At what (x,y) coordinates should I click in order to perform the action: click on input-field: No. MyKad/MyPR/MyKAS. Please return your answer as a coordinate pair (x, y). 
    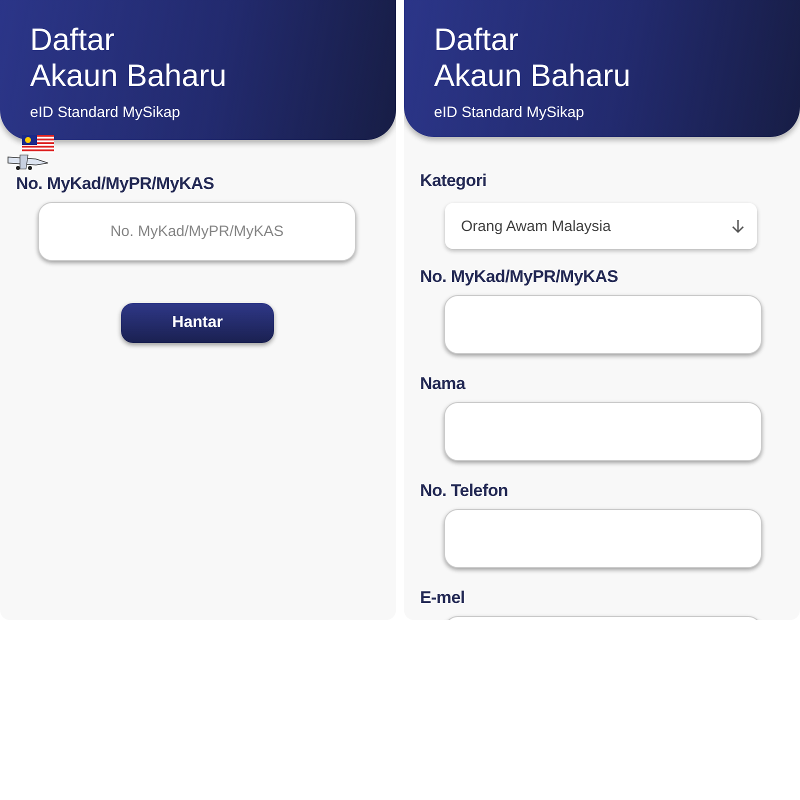
    Looking at the image, I should click on (197, 231).